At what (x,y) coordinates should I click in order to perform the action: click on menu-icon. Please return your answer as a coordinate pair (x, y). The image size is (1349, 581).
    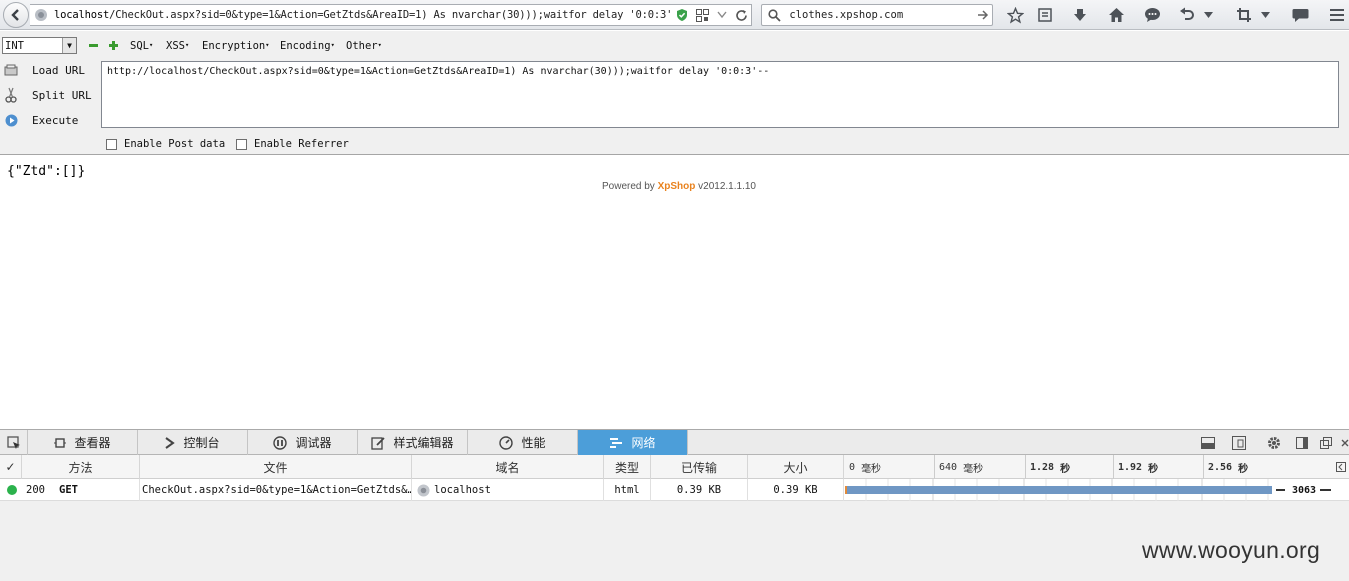
    Looking at the image, I should click on (1337, 15).